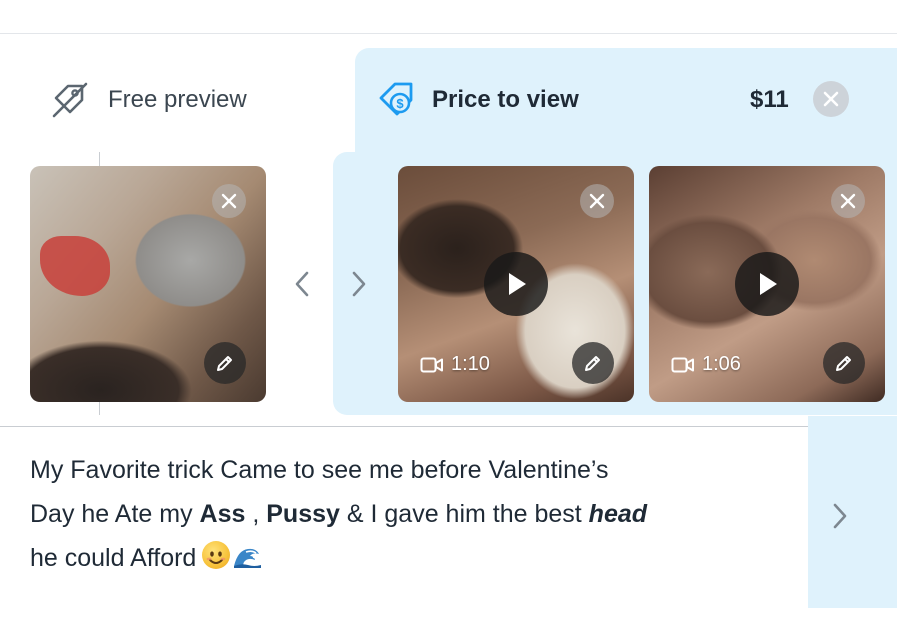 The height and width of the screenshot is (619, 897). I want to click on tab-price-to-view: $ Price to view $11, so click(626, 100).